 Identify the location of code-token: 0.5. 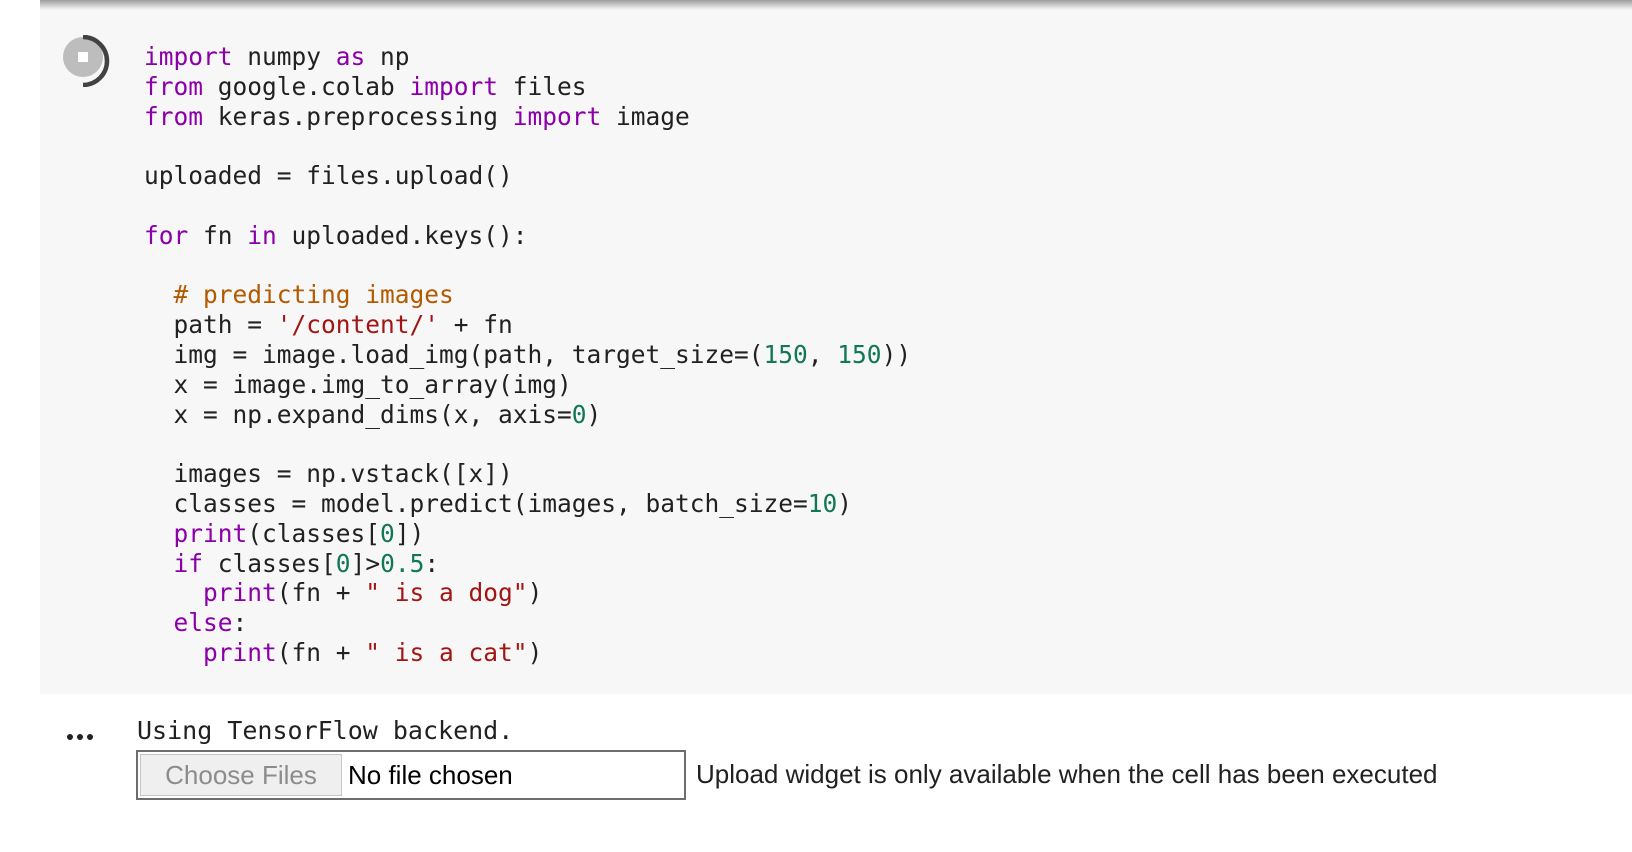
(402, 563).